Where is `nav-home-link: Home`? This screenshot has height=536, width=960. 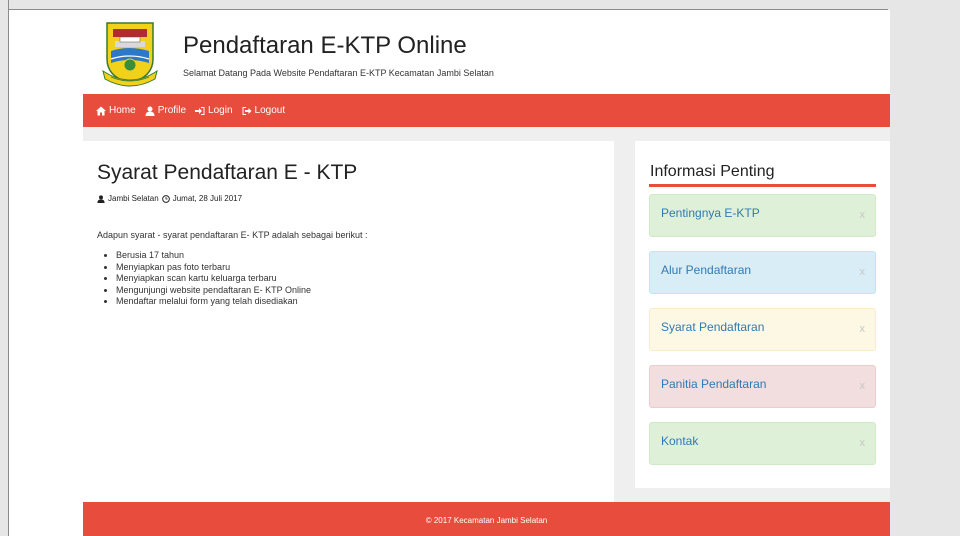 nav-home-link: Home is located at coordinates (116, 110).